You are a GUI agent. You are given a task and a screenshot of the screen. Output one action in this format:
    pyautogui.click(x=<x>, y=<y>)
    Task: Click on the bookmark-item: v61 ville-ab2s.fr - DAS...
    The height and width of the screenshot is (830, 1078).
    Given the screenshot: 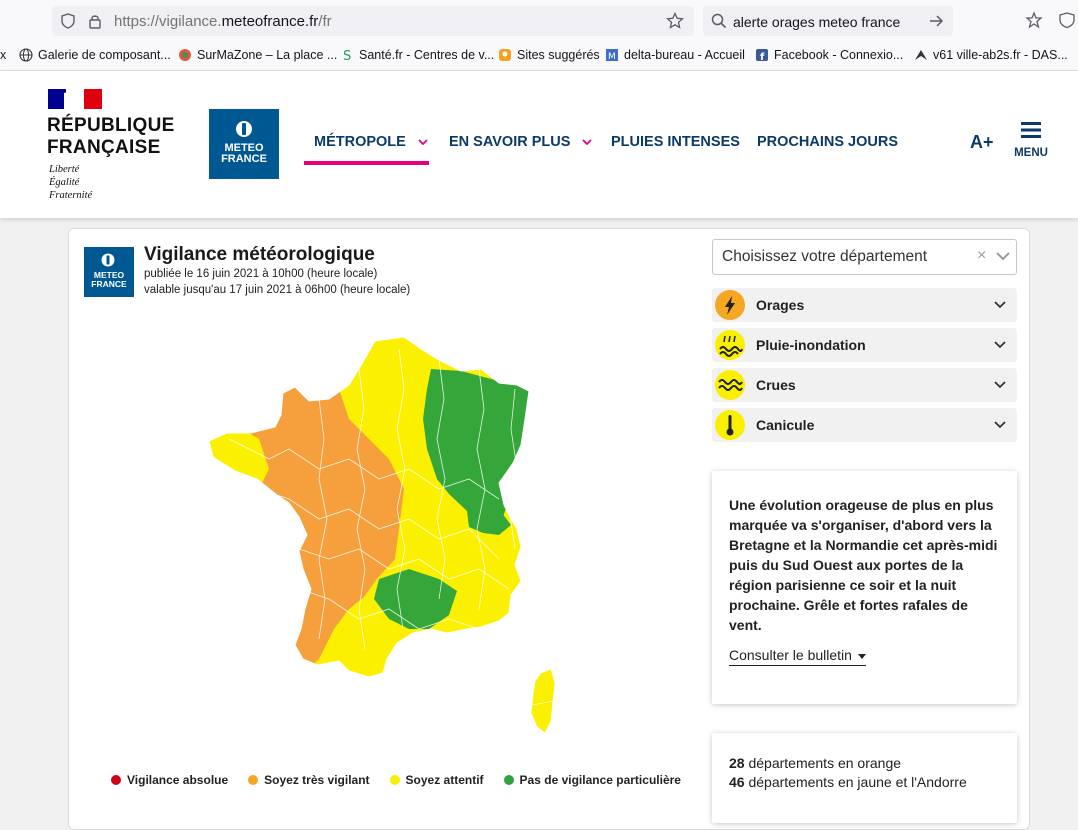 What is the action you would take?
    pyautogui.click(x=991, y=55)
    